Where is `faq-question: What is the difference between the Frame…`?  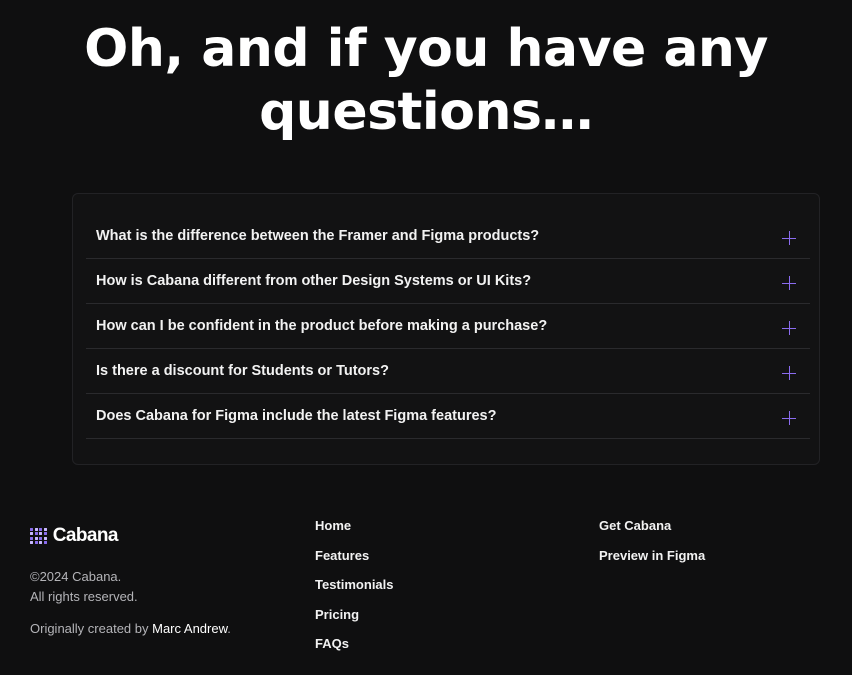 faq-question: What is the difference between the Frame… is located at coordinates (318, 236).